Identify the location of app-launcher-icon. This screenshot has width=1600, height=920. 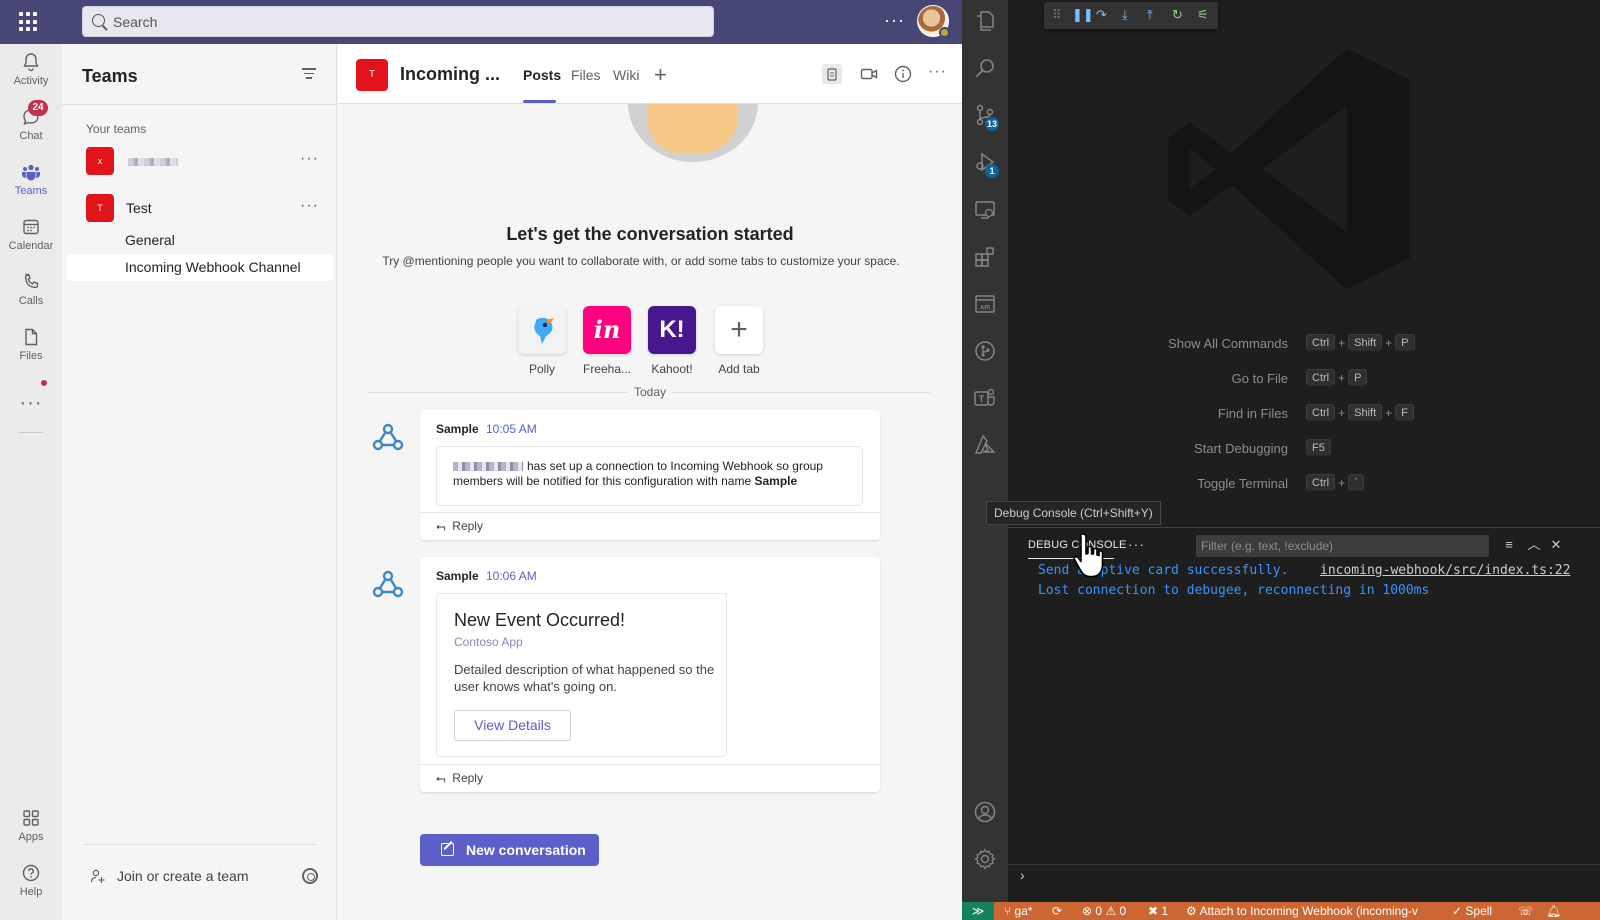
(29, 22).